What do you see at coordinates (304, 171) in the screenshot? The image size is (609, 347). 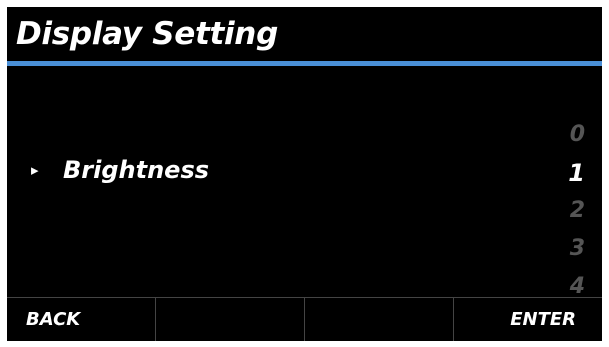 I see `menu-item-brightness: ▸ Brightness` at bounding box center [304, 171].